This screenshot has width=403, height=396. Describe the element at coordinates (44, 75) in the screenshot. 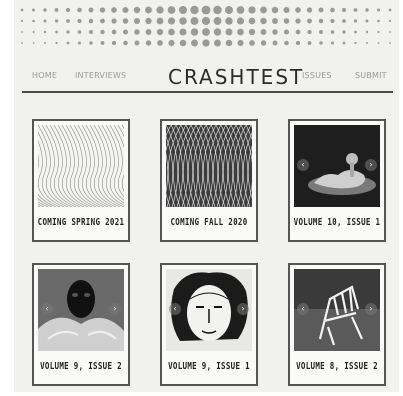

I see `nav-home-link: HOME` at that location.